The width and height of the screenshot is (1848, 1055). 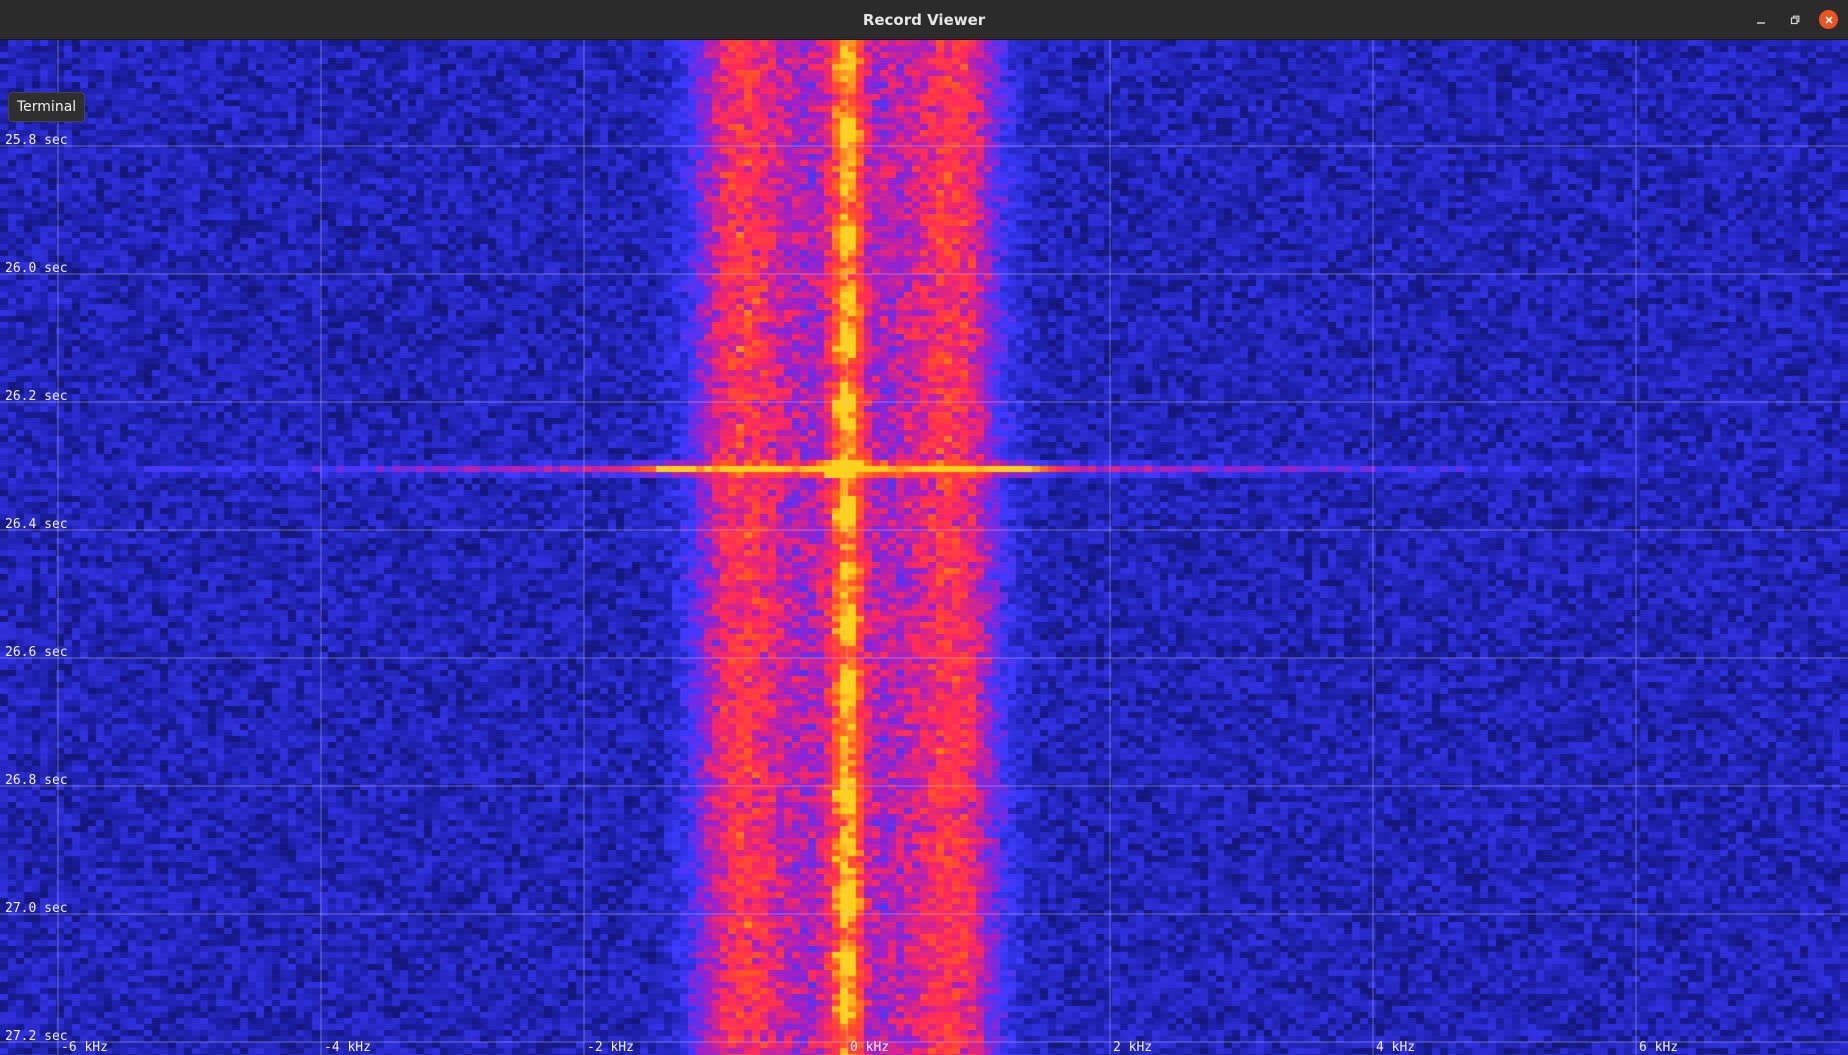 I want to click on time-tick-label: 26.6 sec, so click(x=36, y=652).